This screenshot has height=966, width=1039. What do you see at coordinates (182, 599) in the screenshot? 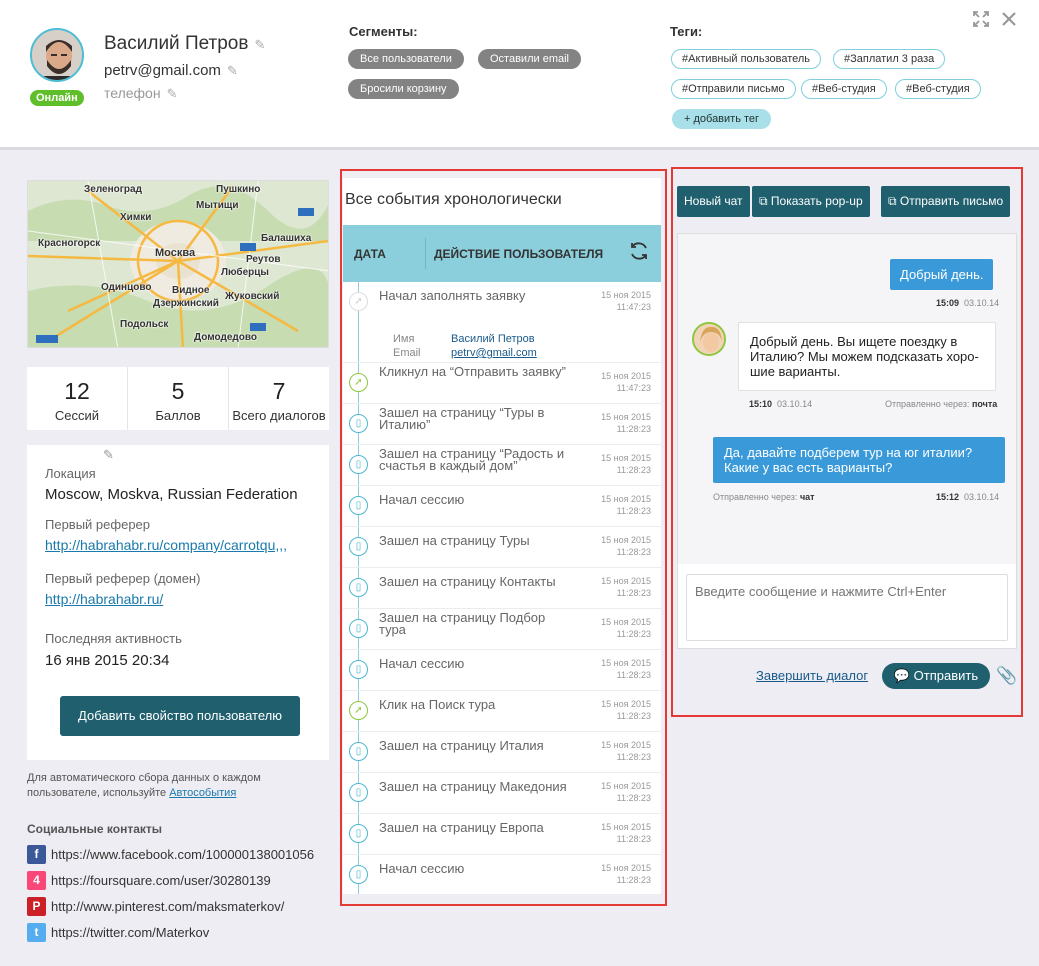
I see `referrer-domain-link: http://habrahabr.ru/` at bounding box center [182, 599].